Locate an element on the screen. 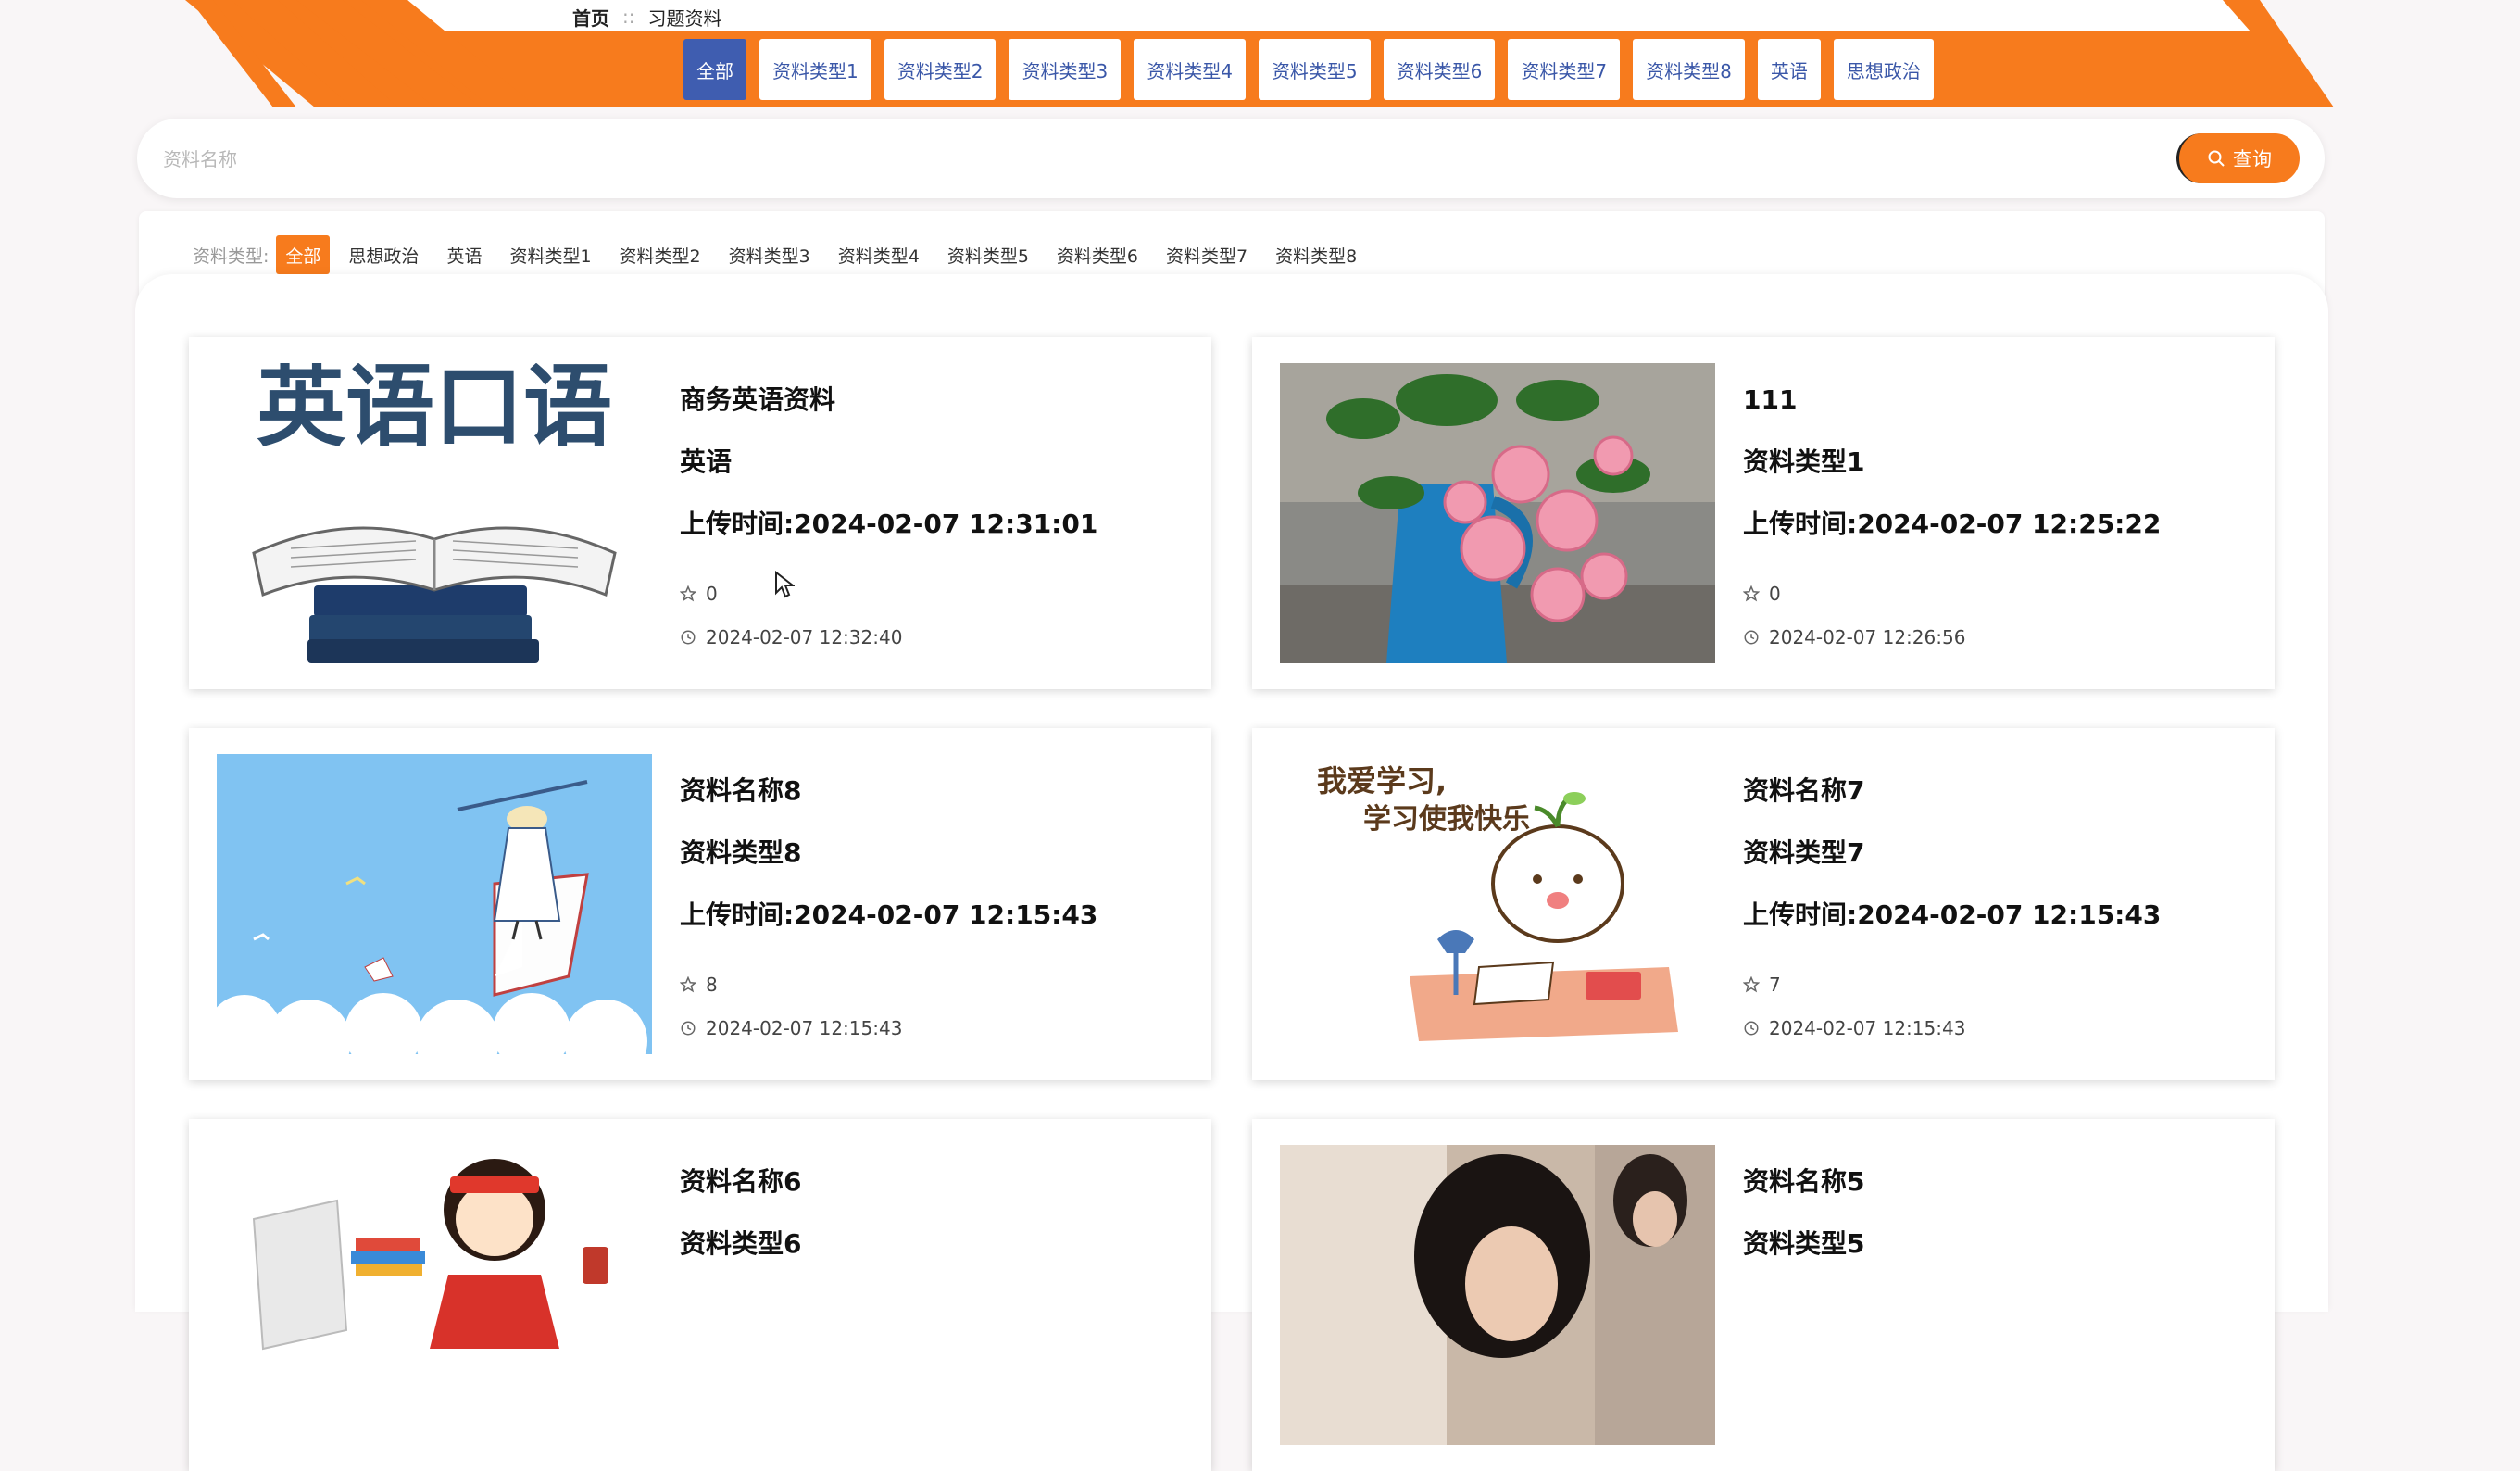 The image size is (2520, 1471). breadcrumb: 首页 :: 习题资料 is located at coordinates (646, 16).